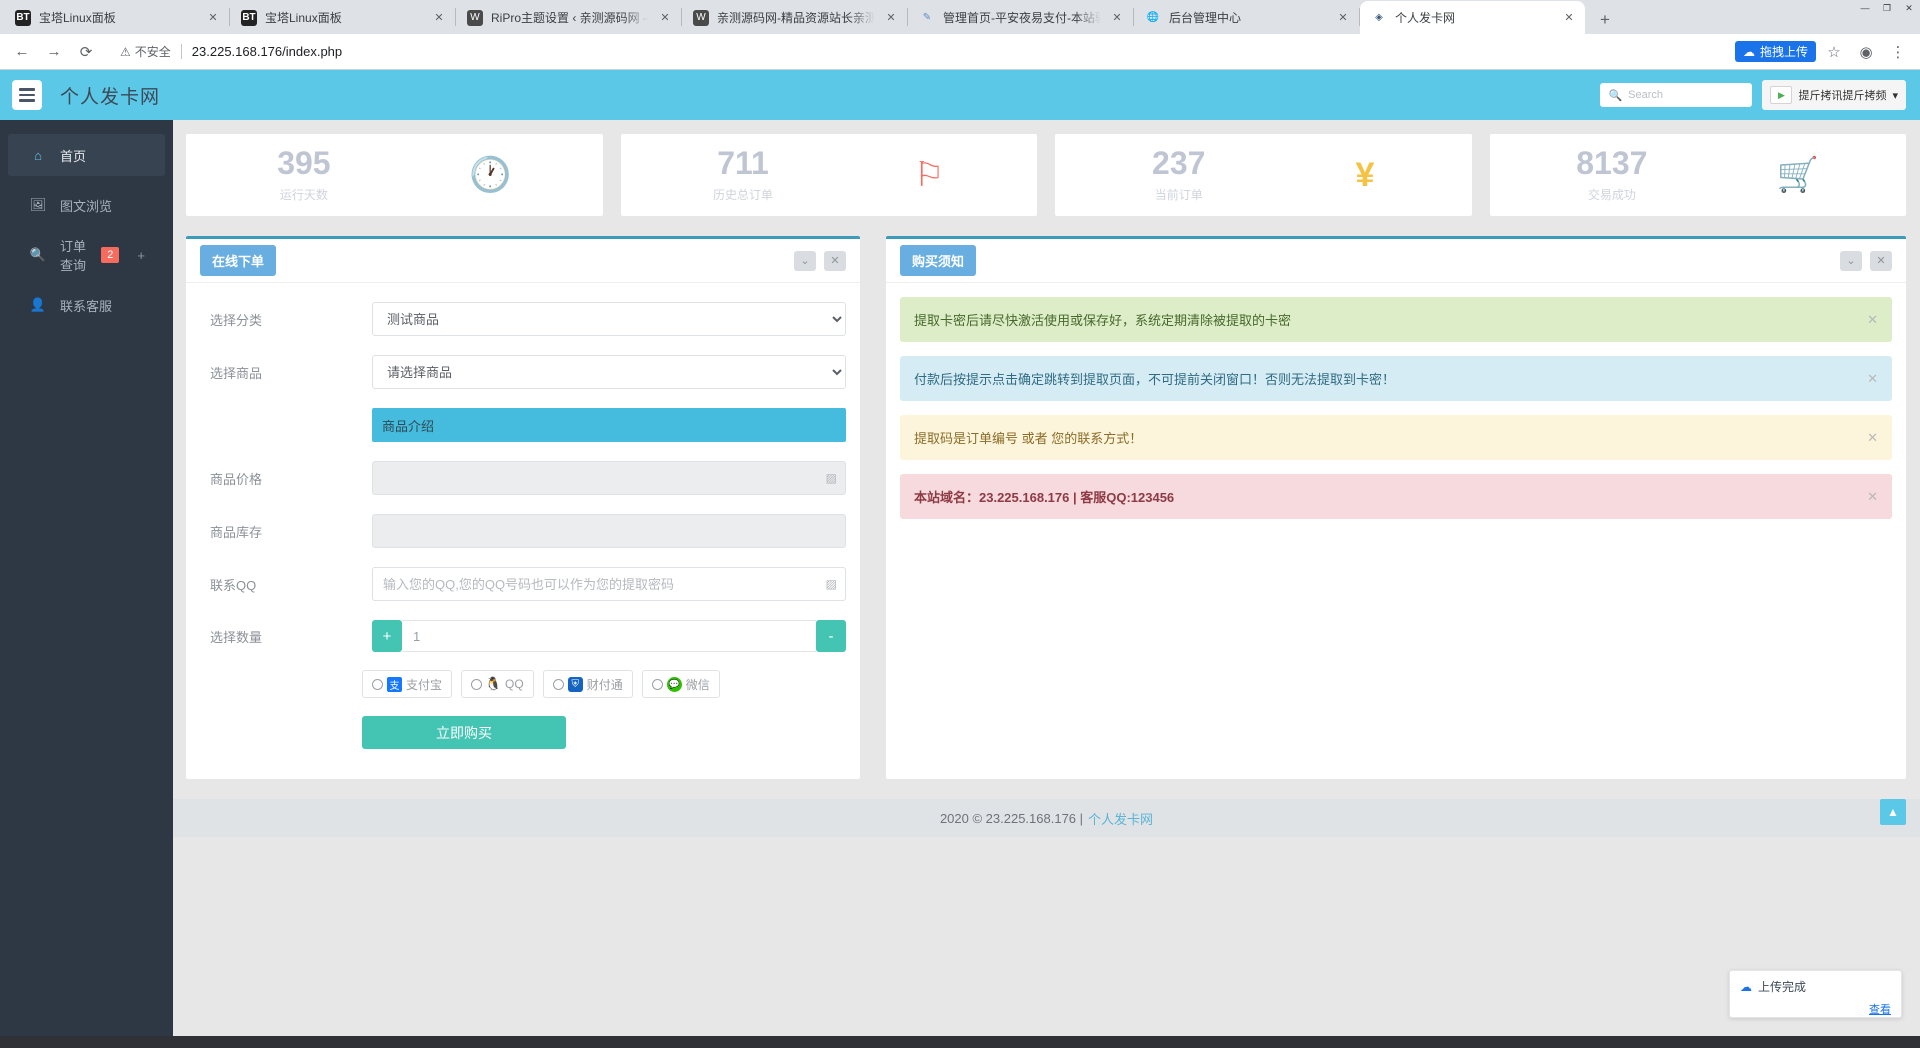 This screenshot has height=1048, width=1920. What do you see at coordinates (1783, 52) in the screenshot?
I see `upload-label: 拖拽上传` at bounding box center [1783, 52].